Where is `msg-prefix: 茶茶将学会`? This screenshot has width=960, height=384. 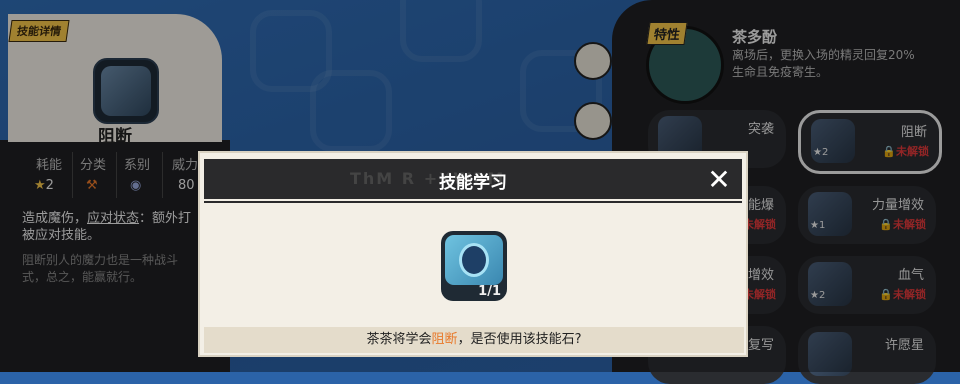
msg-prefix: 茶茶将学会 is located at coordinates (399, 339).